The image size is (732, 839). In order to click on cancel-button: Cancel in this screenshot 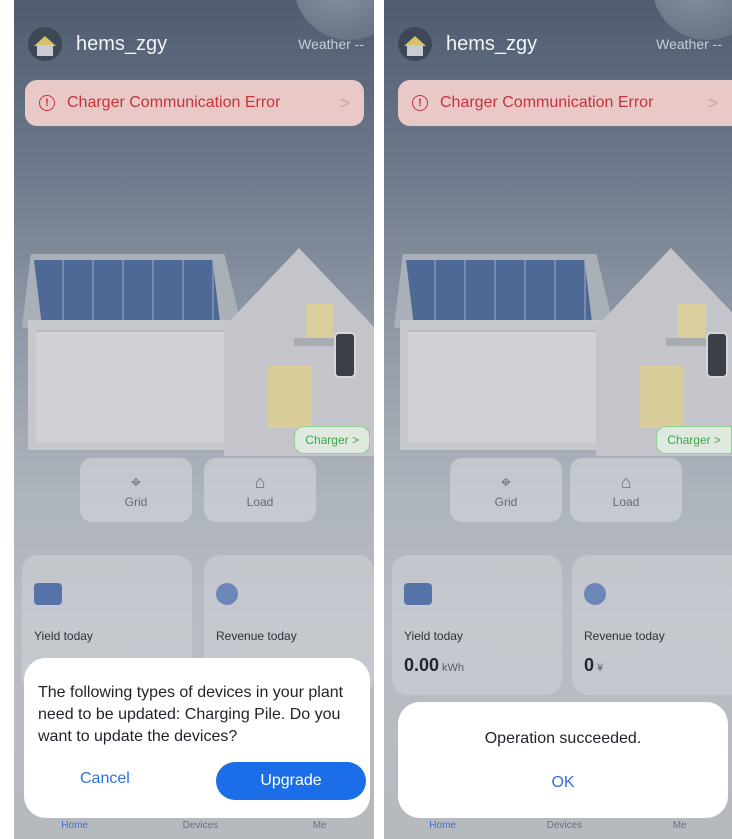, I will do `click(105, 779)`.